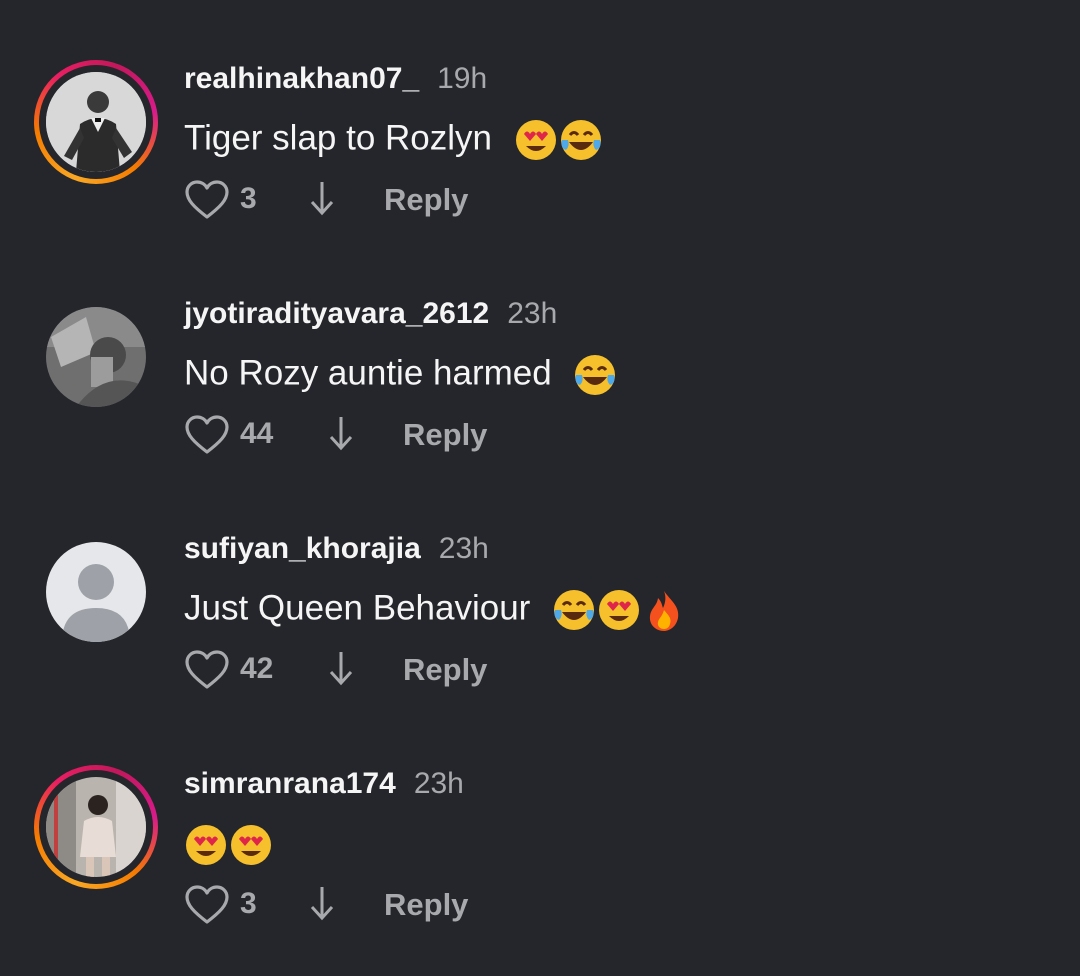 The width and height of the screenshot is (1080, 976). I want to click on timestamp: 19h, so click(462, 78).